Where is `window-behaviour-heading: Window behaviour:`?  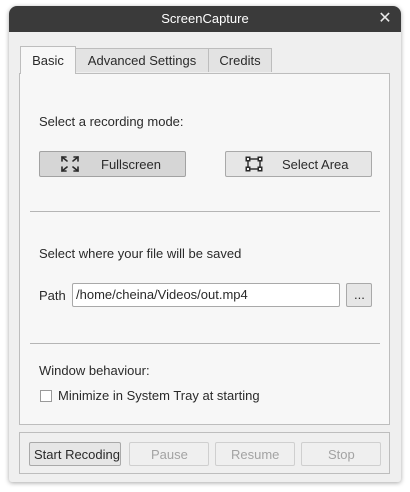 window-behaviour-heading: Window behaviour: is located at coordinates (94, 370).